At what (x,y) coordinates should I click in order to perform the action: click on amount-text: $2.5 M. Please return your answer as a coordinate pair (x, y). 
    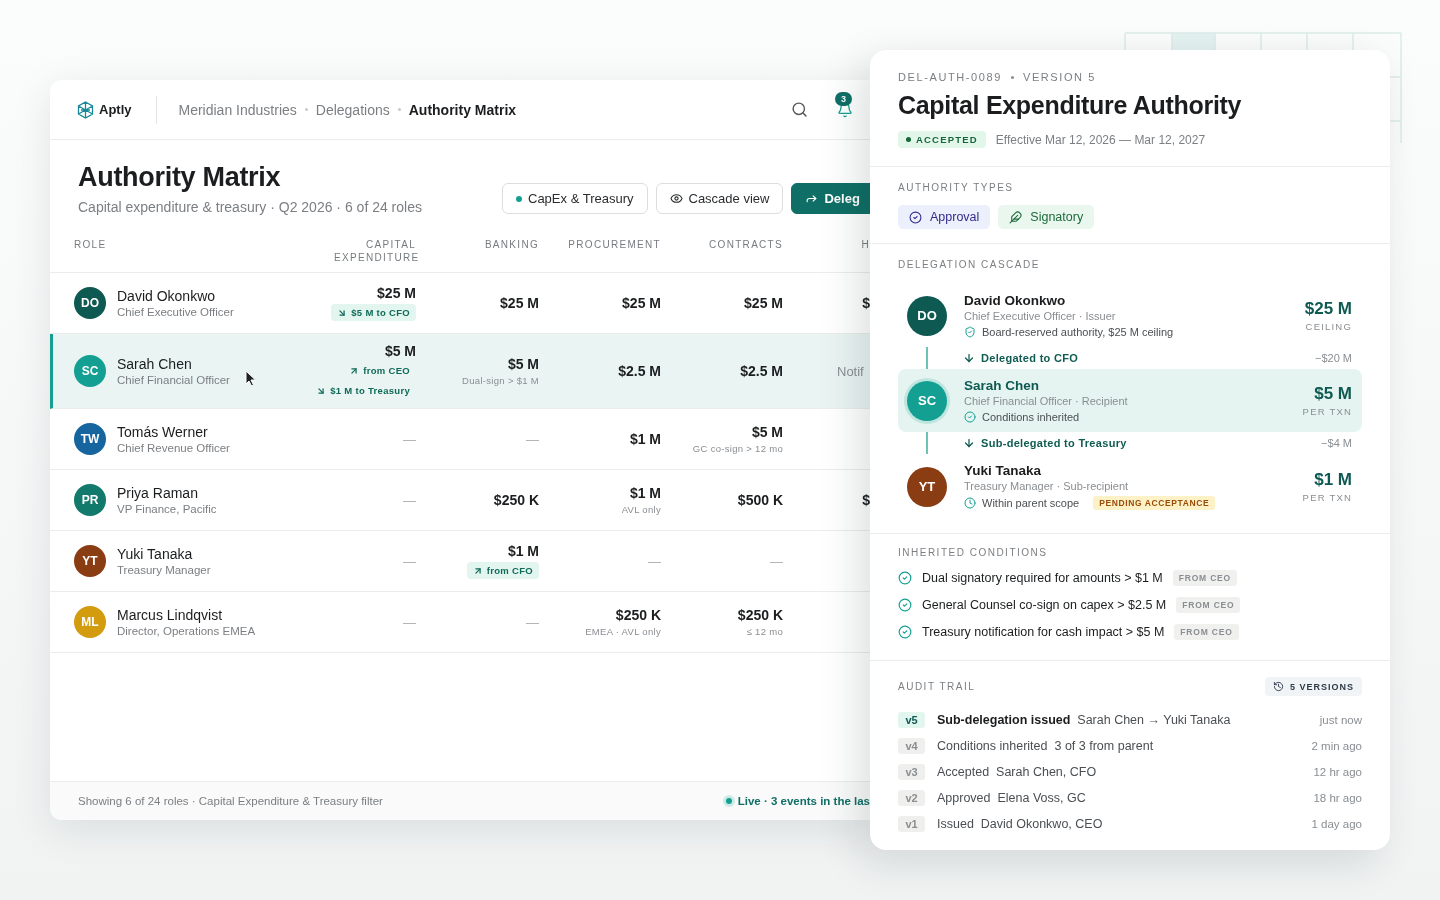
    Looking at the image, I should click on (761, 371).